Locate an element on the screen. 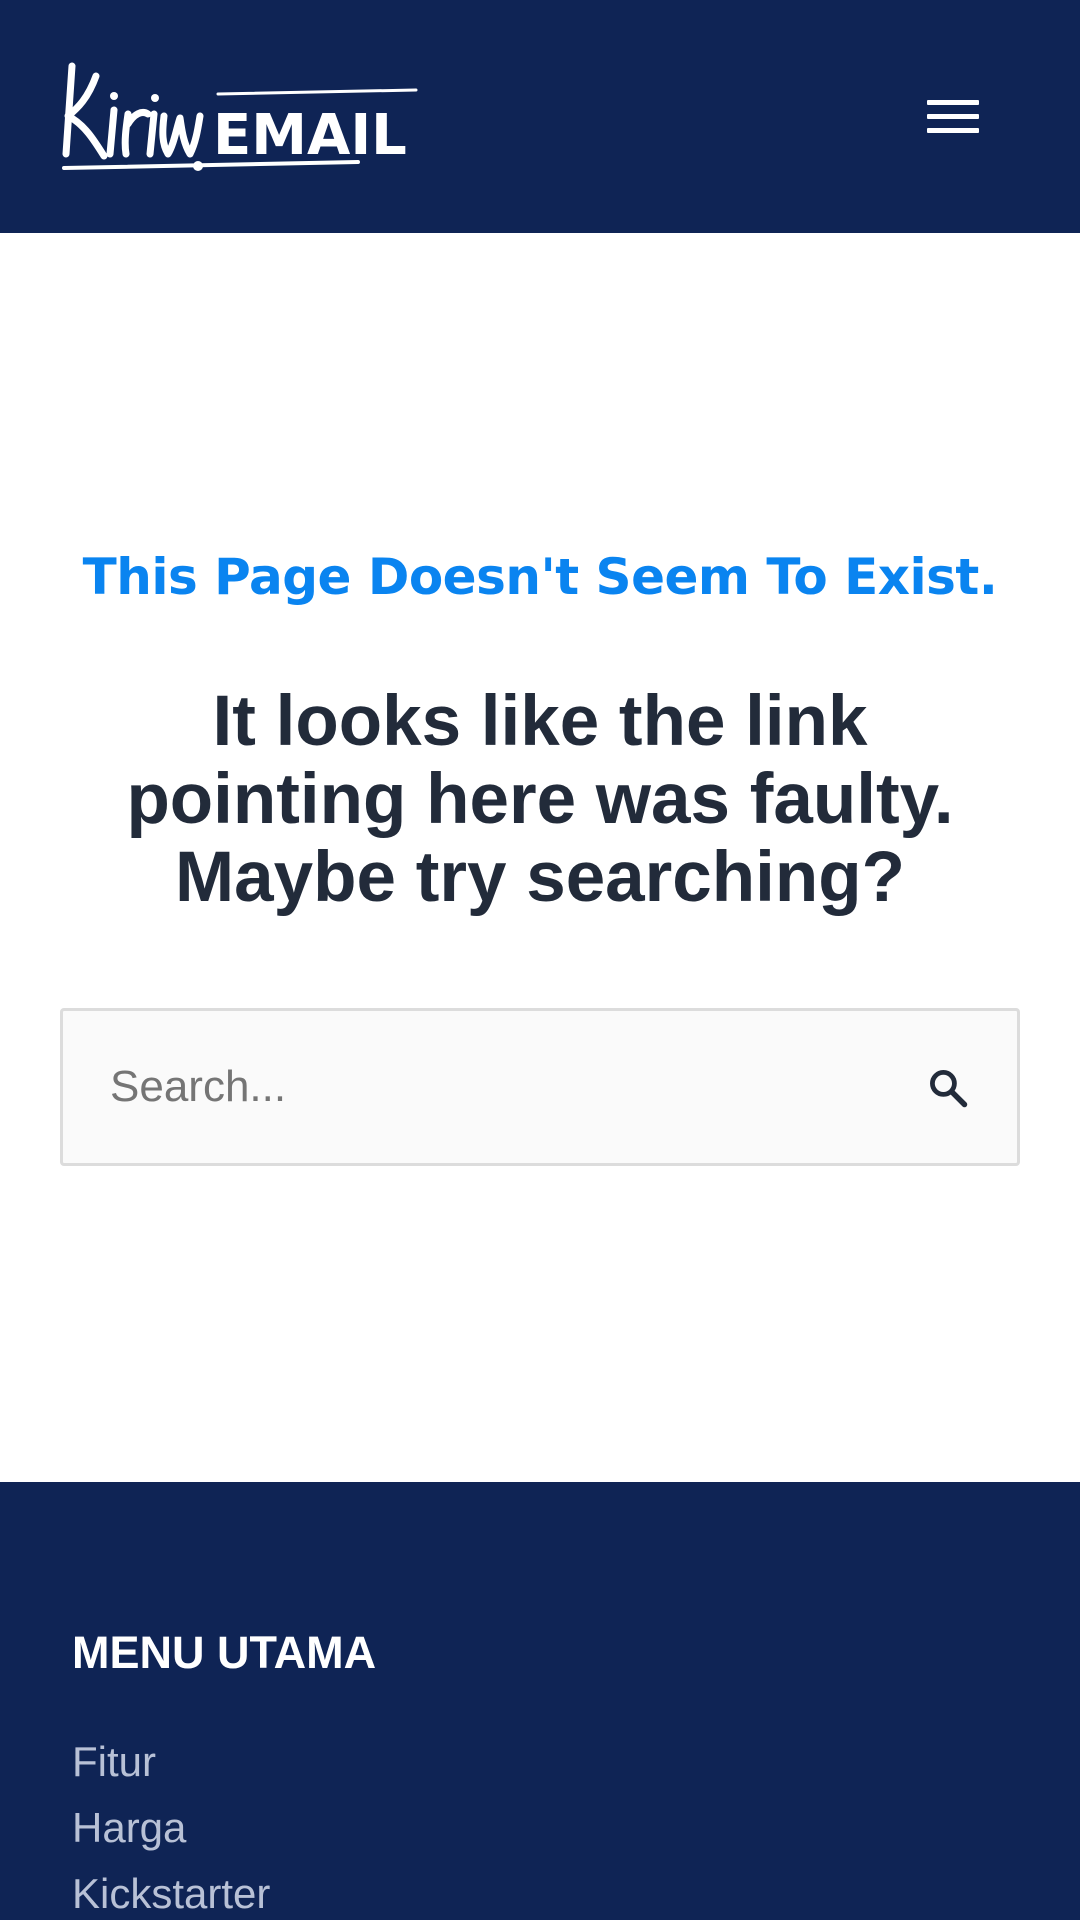  footer-menu-heading: MENU UTAMA is located at coordinates (224, 1652).